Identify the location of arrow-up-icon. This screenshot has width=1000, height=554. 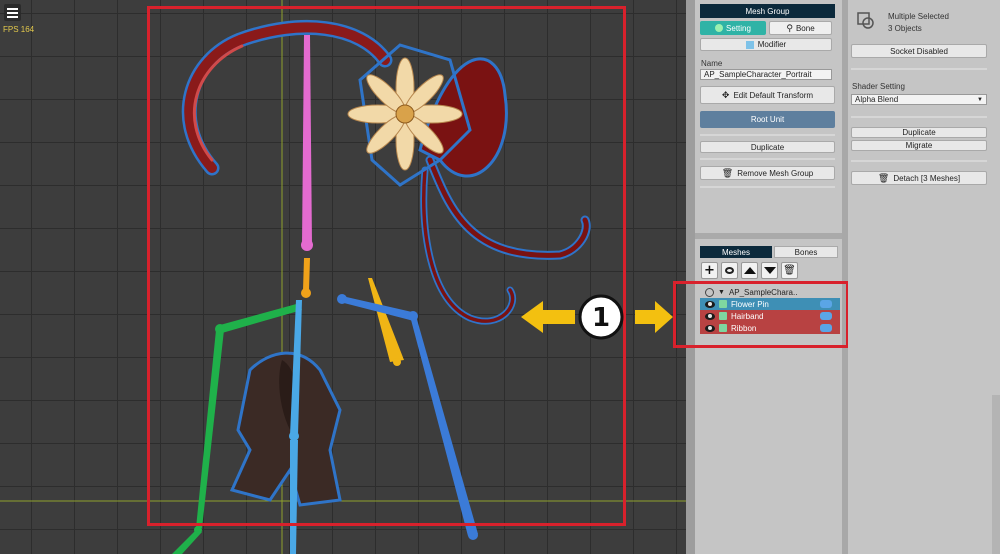
(749, 270).